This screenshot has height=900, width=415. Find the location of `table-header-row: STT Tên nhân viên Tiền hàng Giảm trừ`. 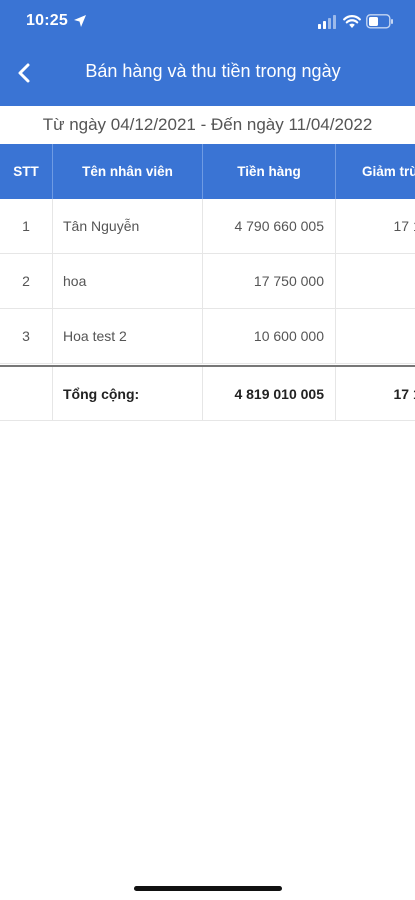

table-header-row: STT Tên nhân viên Tiền hàng Giảm trừ is located at coordinates (207, 171).